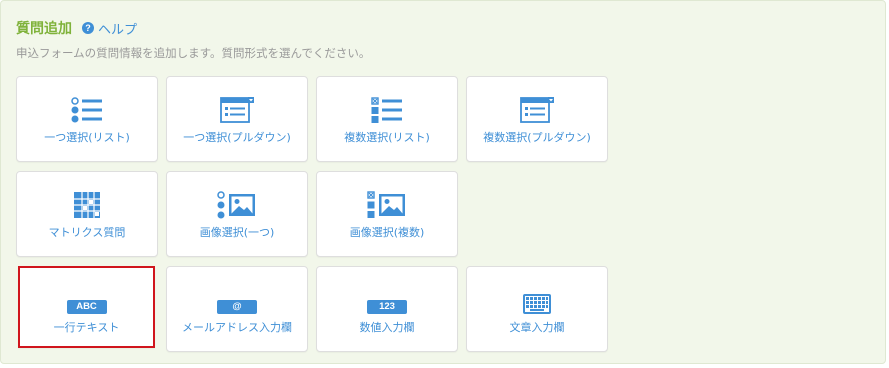 The image size is (889, 368). What do you see at coordinates (387, 232) in the screenshot?
I see `tile-label: 画像選択(複数)` at bounding box center [387, 232].